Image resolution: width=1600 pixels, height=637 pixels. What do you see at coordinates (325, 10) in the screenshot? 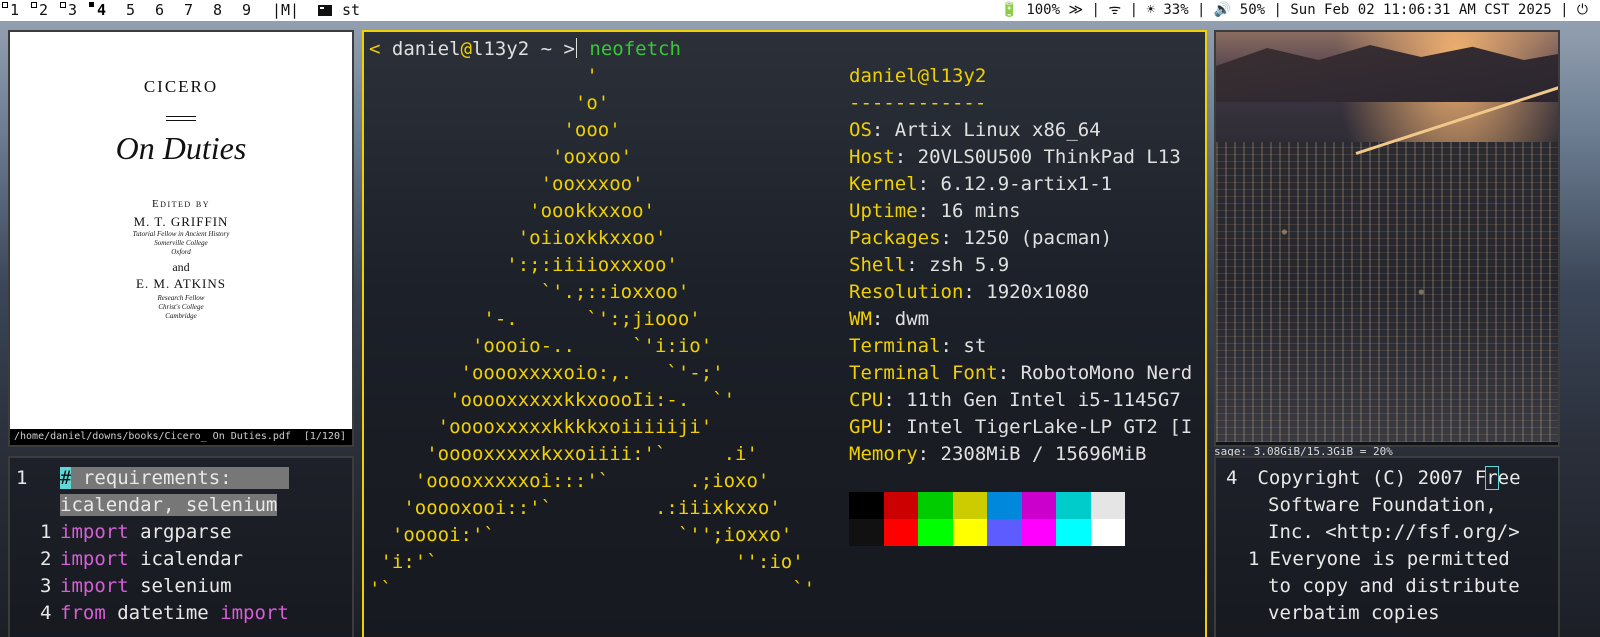
I see `terminal-icon` at bounding box center [325, 10].